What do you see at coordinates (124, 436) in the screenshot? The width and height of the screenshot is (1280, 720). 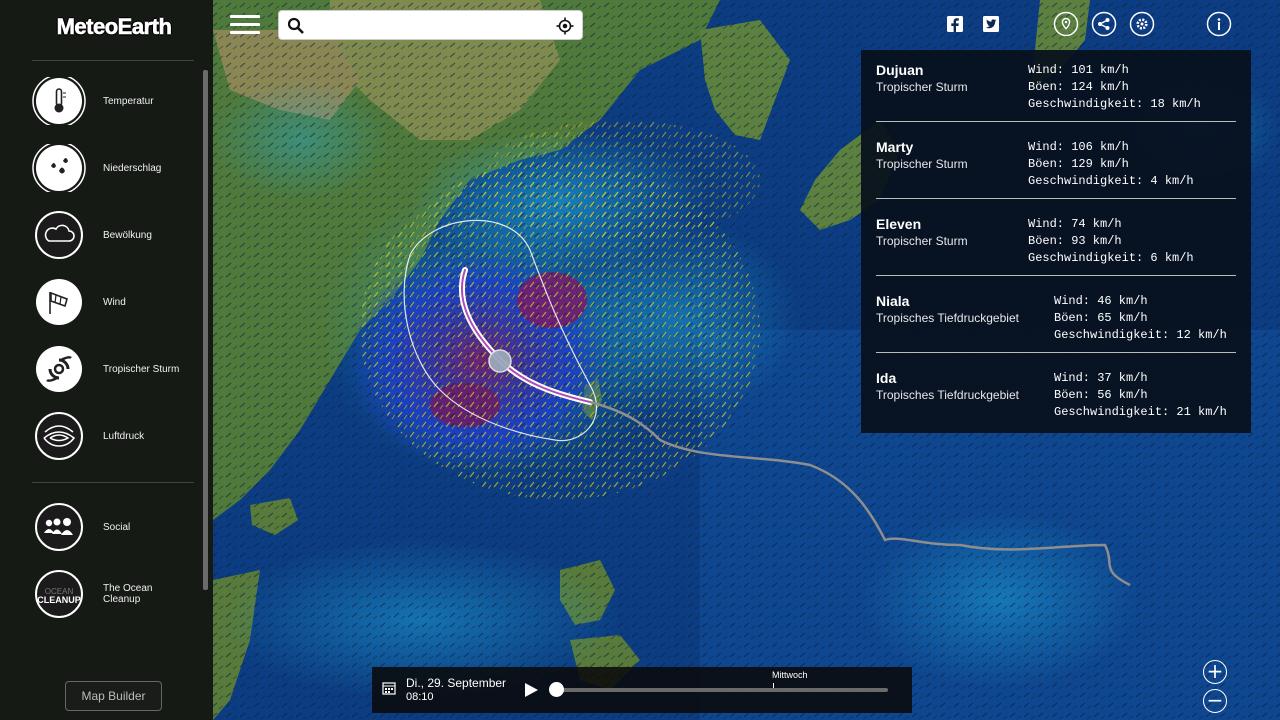 I see `sidebar-item-label: Luftdruck` at bounding box center [124, 436].